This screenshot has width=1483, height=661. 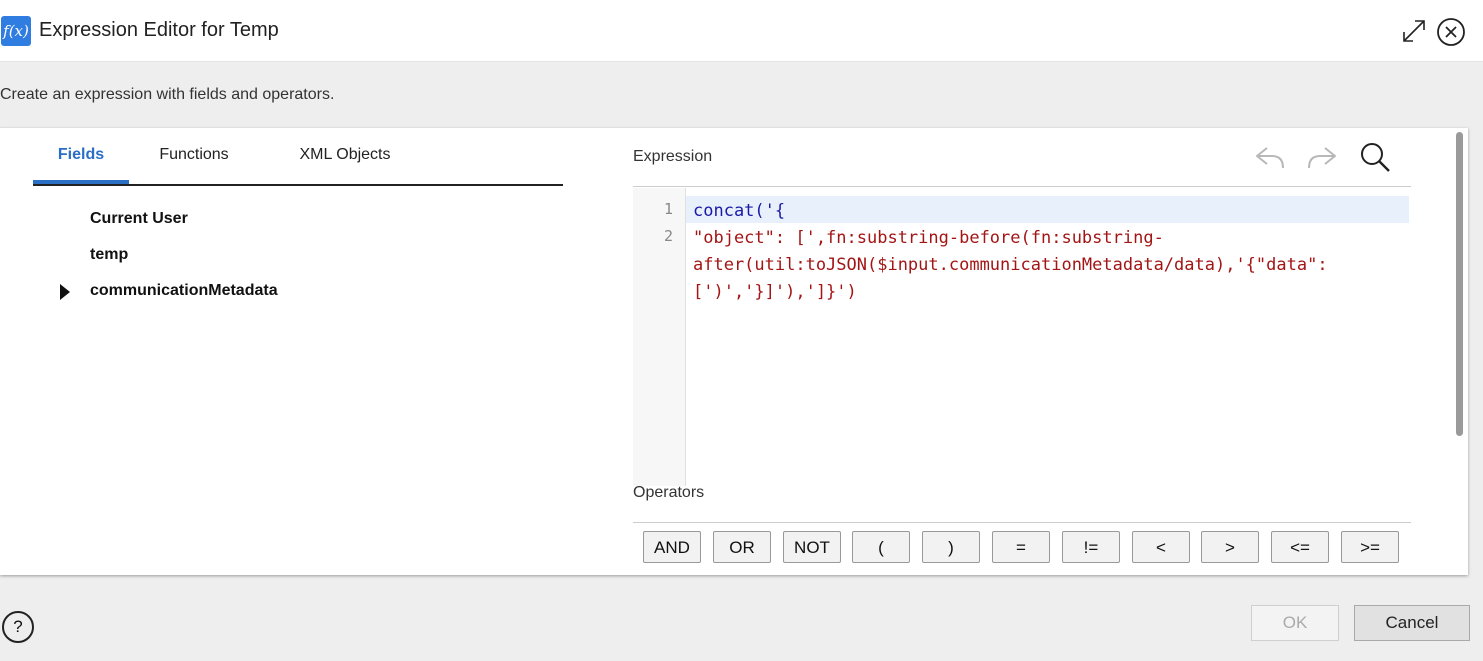 What do you see at coordinates (1022, 186) in the screenshot?
I see `expression-divider` at bounding box center [1022, 186].